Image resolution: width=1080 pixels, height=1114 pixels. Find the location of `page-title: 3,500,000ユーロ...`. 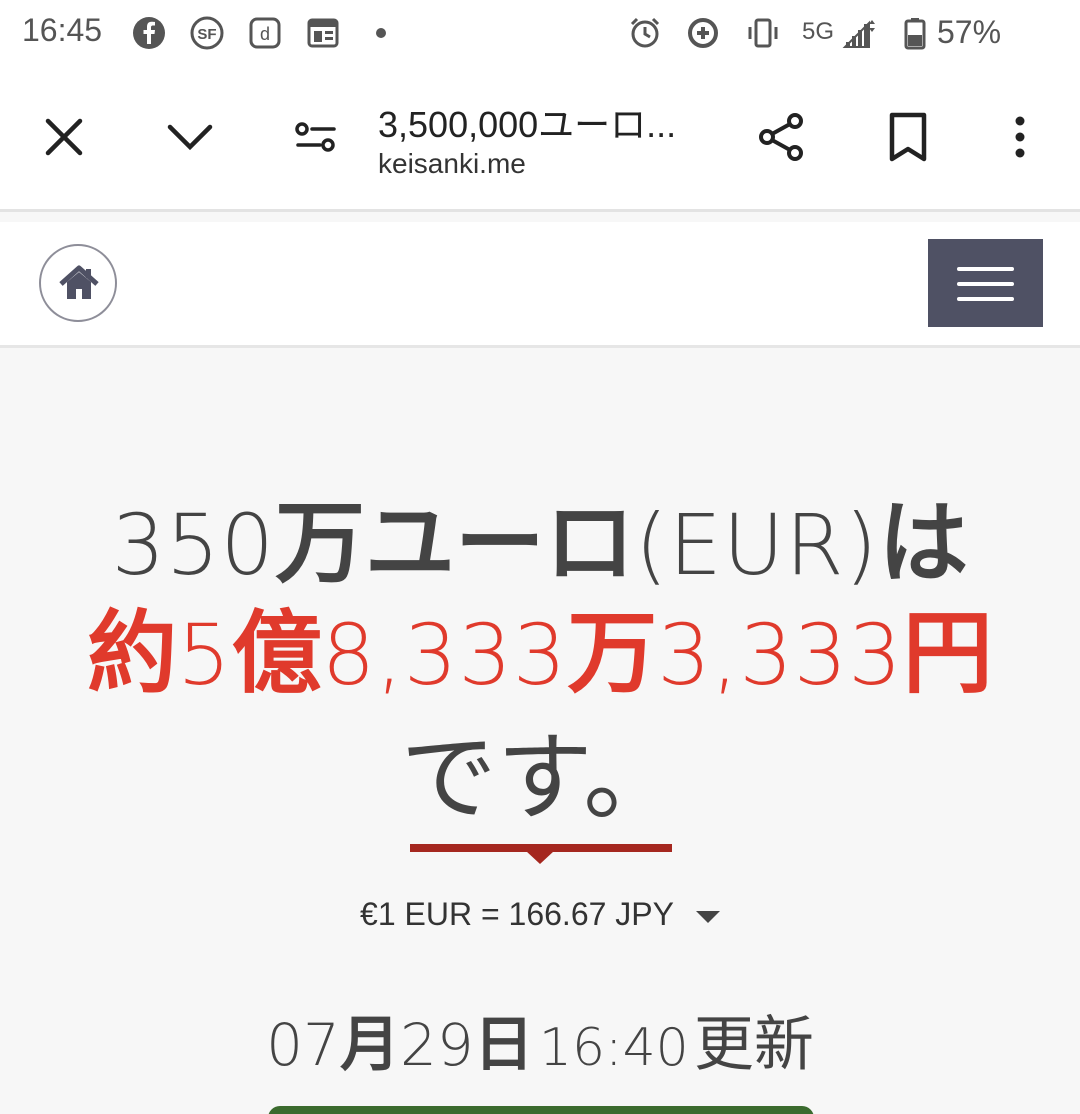

page-title: 3,500,000ユーロ... is located at coordinates (550, 122).